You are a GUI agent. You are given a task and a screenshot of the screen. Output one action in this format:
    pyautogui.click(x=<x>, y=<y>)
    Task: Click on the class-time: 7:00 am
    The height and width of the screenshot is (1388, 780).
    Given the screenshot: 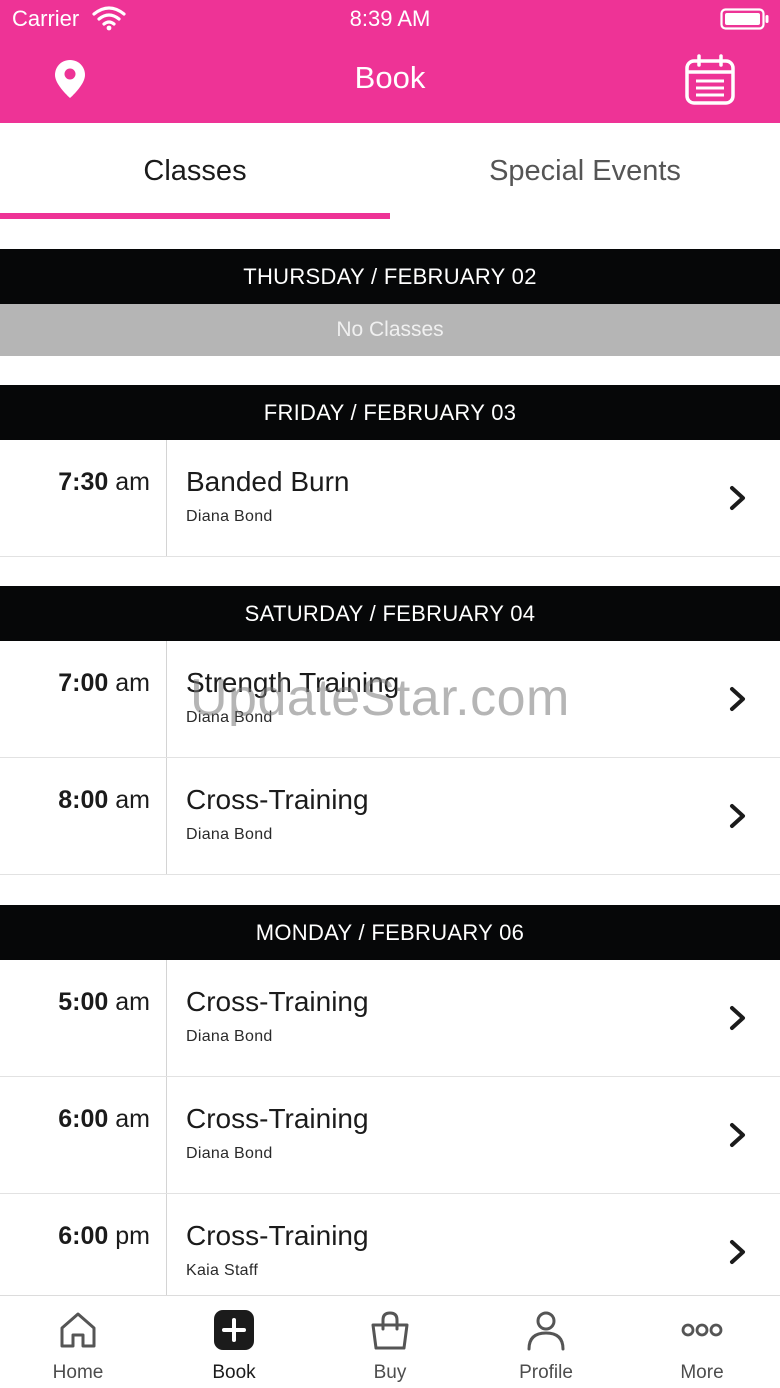 What is the action you would take?
    pyautogui.click(x=104, y=683)
    